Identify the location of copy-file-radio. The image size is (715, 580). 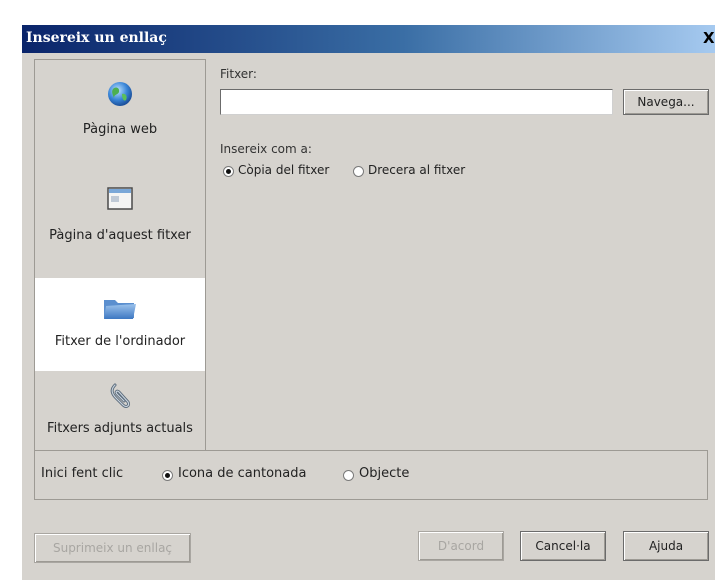
(228, 171).